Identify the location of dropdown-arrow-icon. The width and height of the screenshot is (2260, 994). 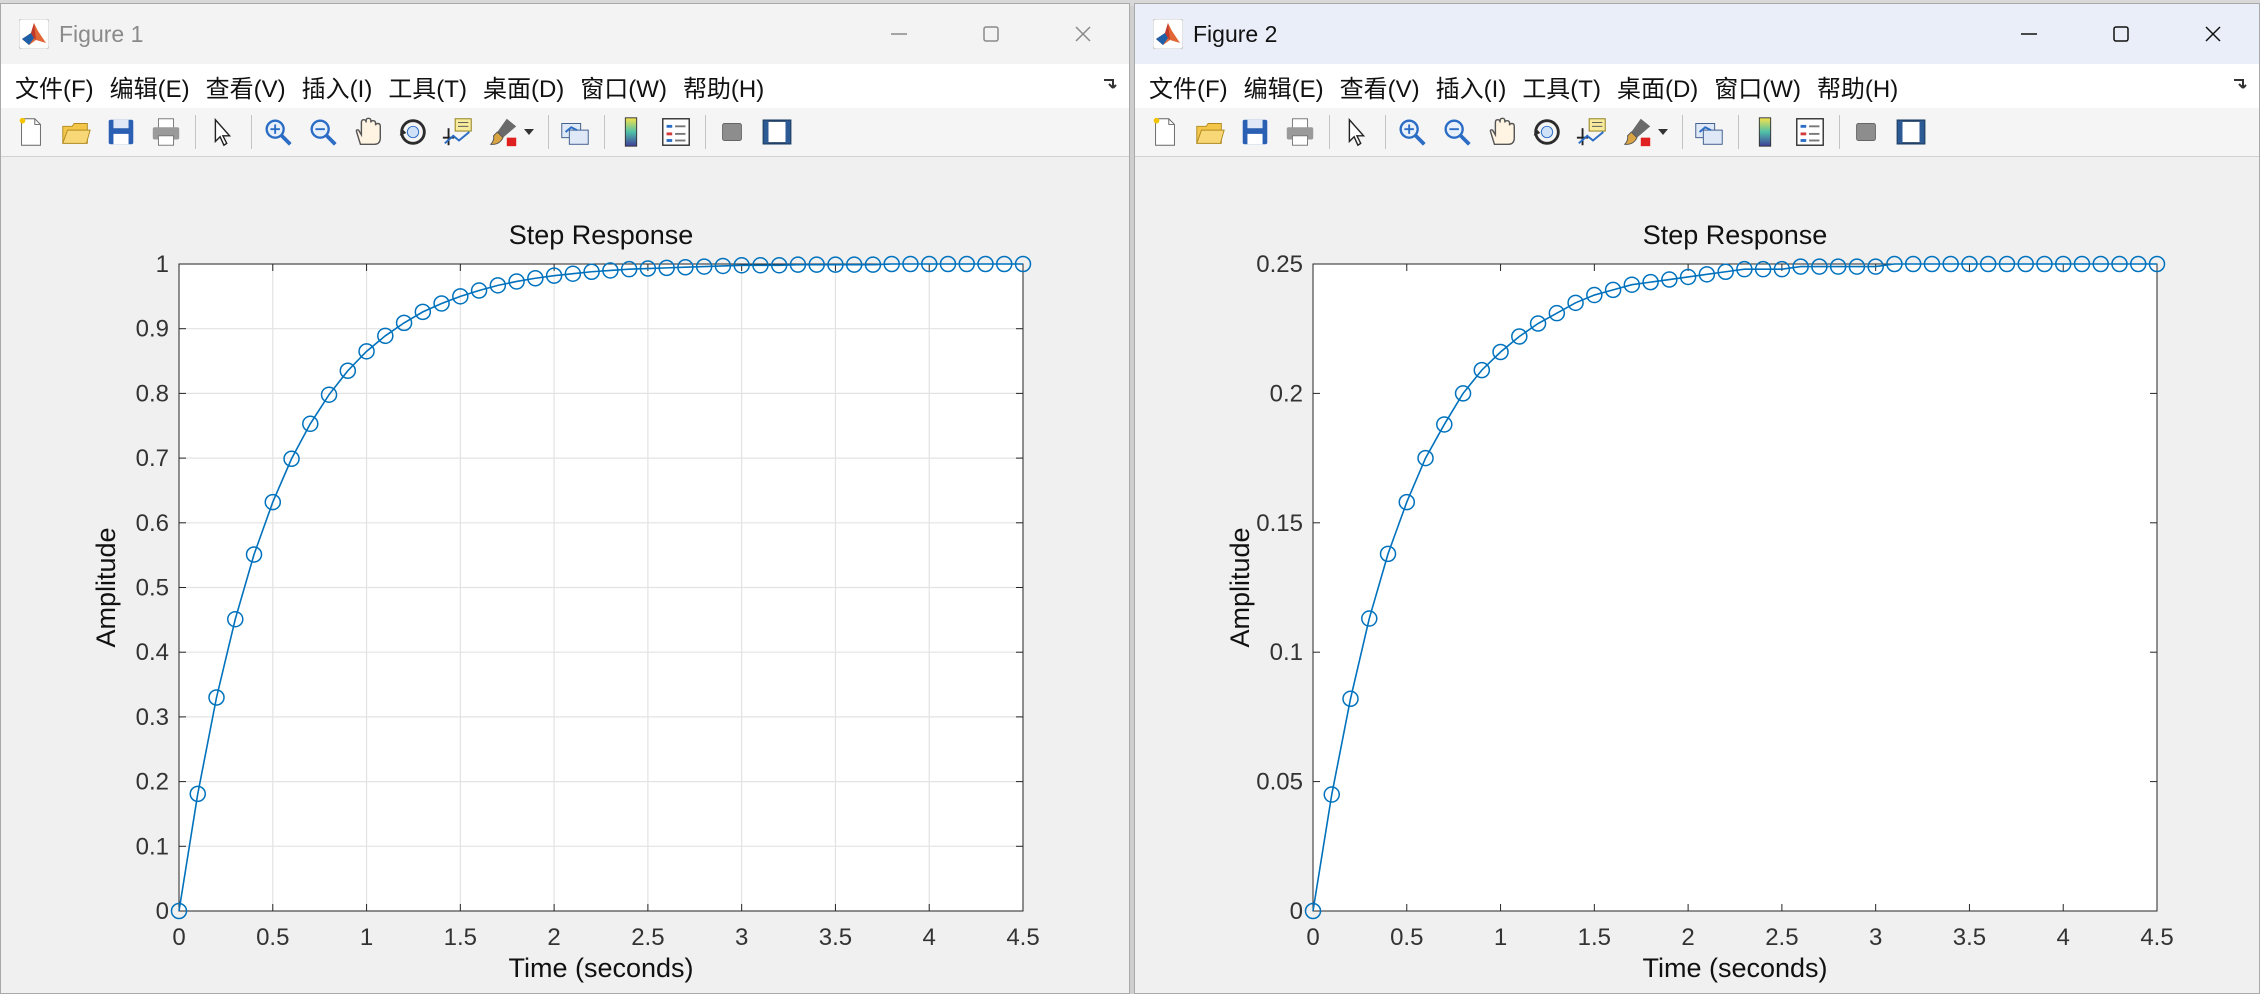
(529, 132).